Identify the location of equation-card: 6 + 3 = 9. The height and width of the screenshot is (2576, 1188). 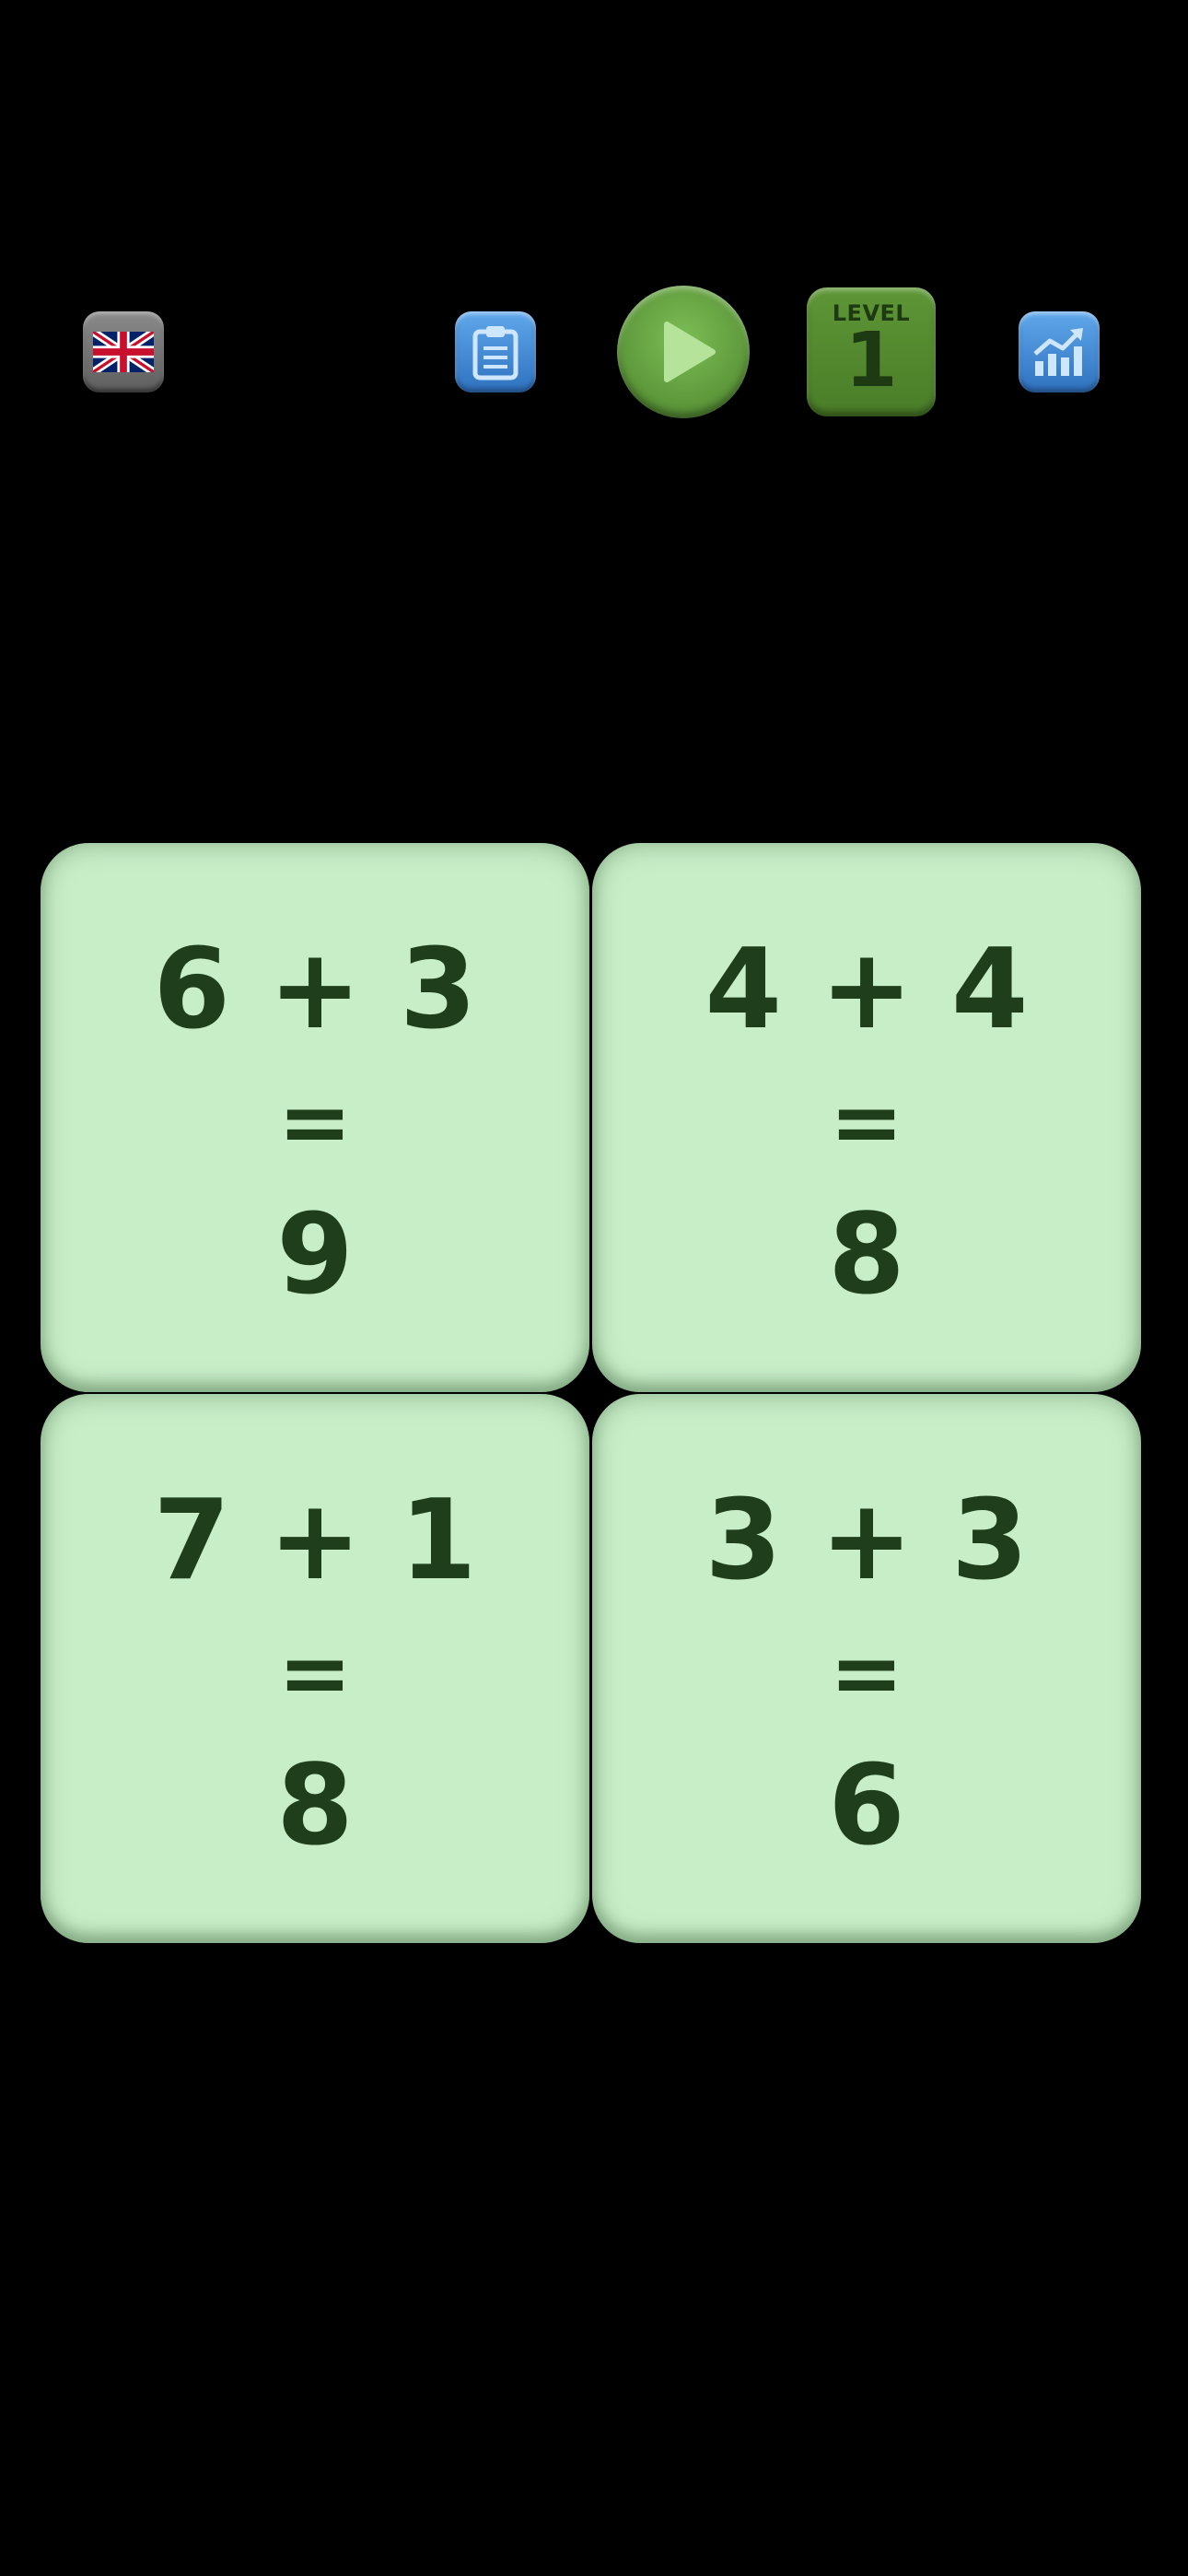
(315, 1117).